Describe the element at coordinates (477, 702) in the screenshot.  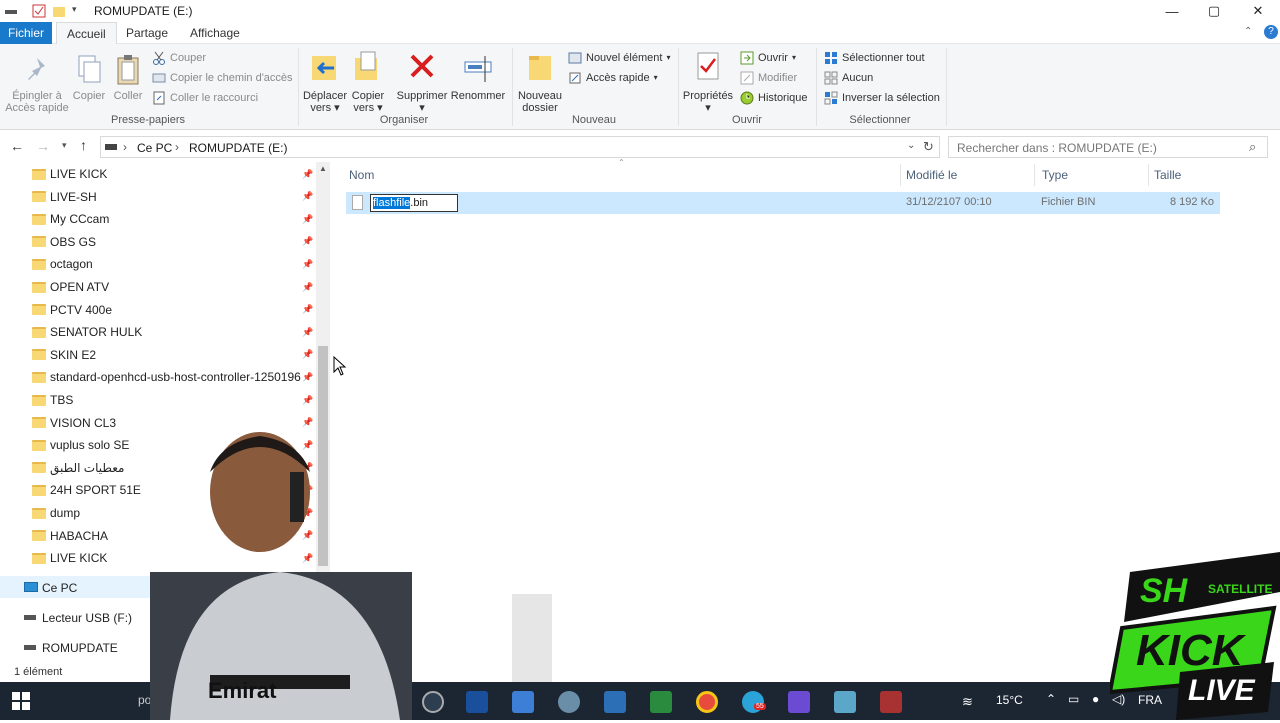
I see `browser-app-icon` at that location.